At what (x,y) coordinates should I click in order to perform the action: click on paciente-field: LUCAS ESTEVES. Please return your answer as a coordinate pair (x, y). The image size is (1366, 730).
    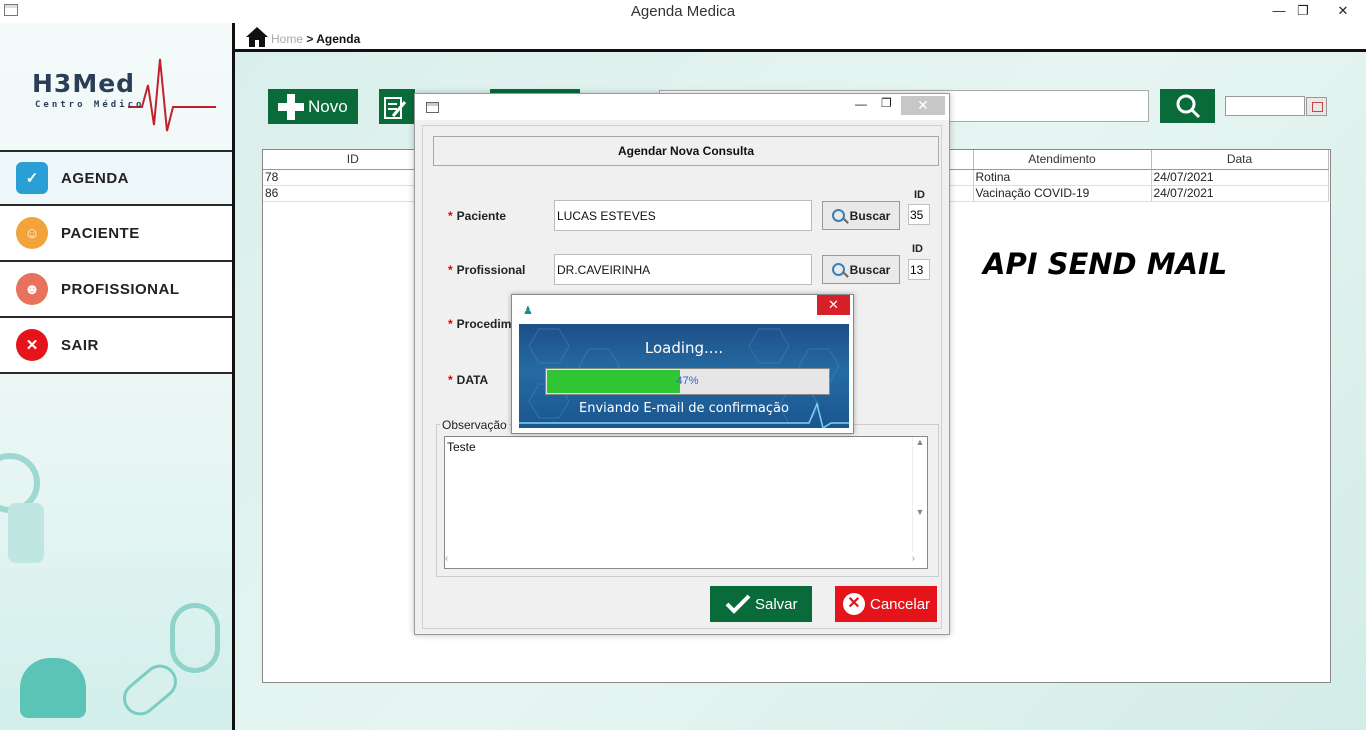
    Looking at the image, I should click on (683, 215).